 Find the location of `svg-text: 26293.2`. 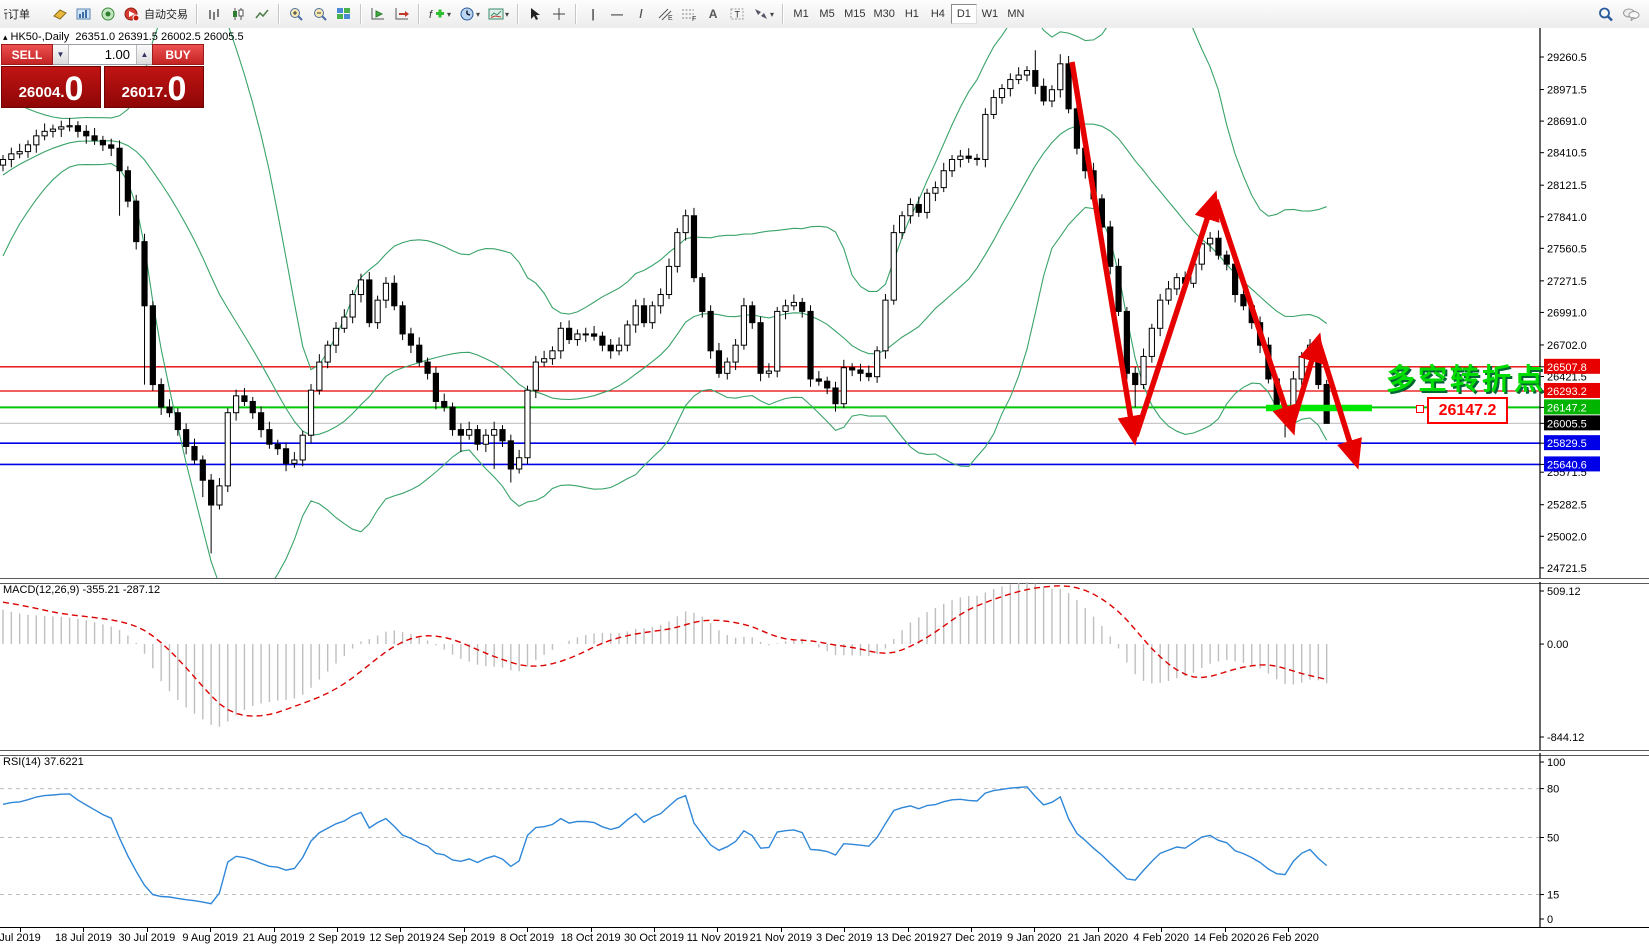

svg-text: 26293.2 is located at coordinates (1567, 392).